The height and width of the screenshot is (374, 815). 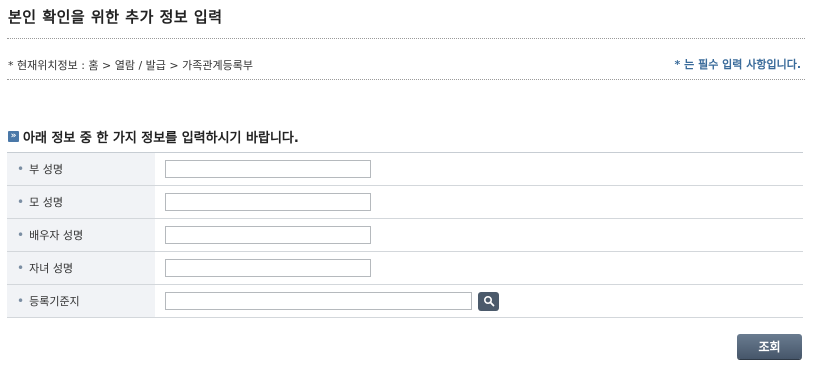 I want to click on field-label-text: 모 성명, so click(x=46, y=202).